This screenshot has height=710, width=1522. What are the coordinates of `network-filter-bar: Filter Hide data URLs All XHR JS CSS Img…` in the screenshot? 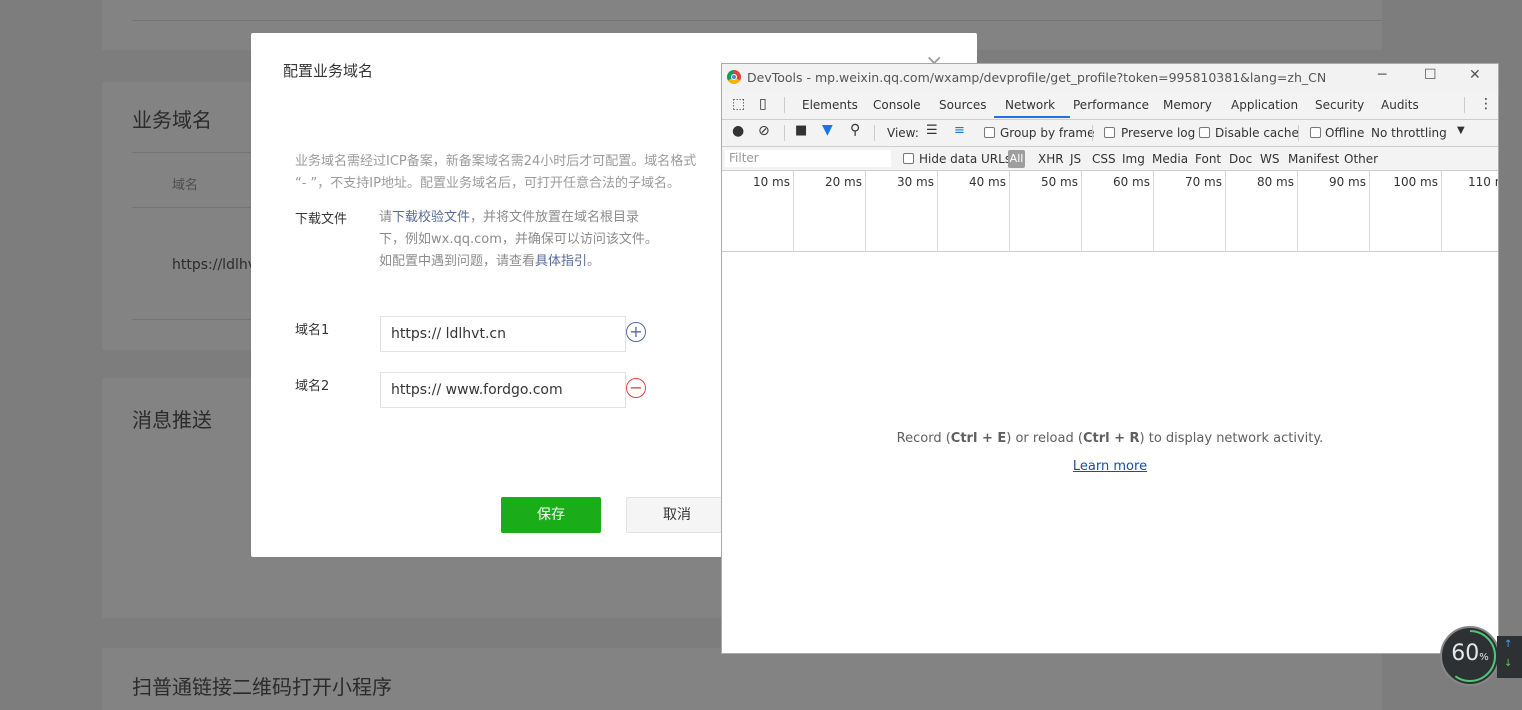 It's located at (1110, 159).